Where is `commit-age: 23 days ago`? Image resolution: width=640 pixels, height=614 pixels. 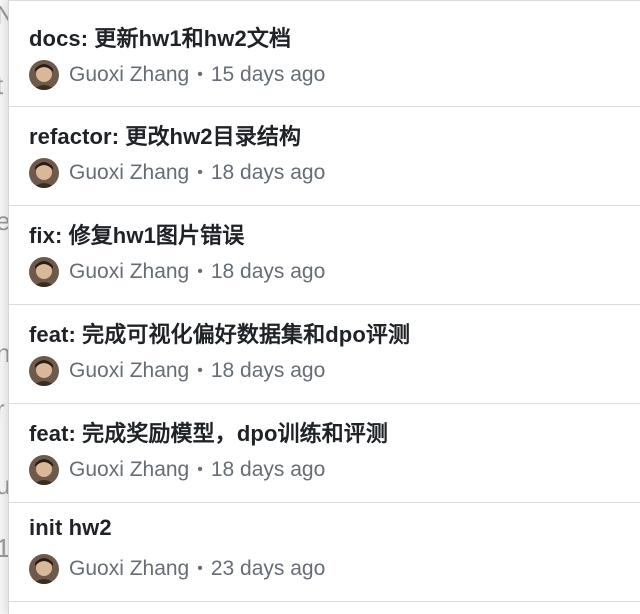 commit-age: 23 days ago is located at coordinates (268, 568).